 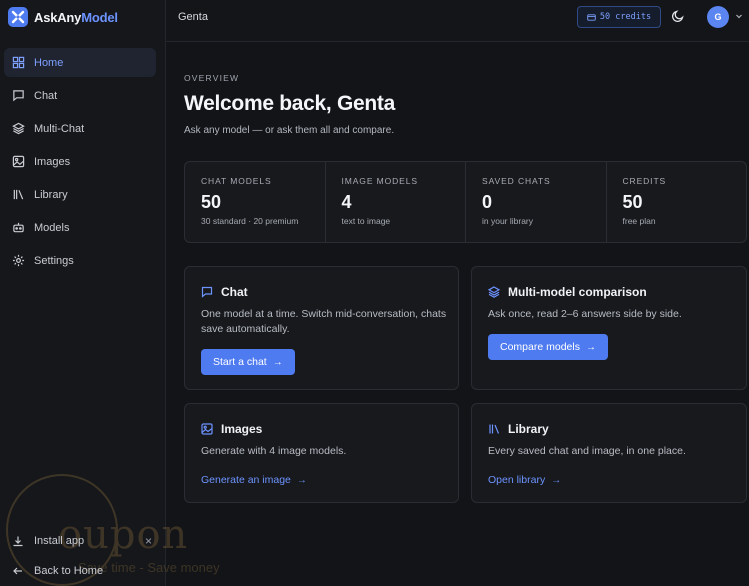 What do you see at coordinates (644, 181) in the screenshot?
I see `stat-label: CREDITS` at bounding box center [644, 181].